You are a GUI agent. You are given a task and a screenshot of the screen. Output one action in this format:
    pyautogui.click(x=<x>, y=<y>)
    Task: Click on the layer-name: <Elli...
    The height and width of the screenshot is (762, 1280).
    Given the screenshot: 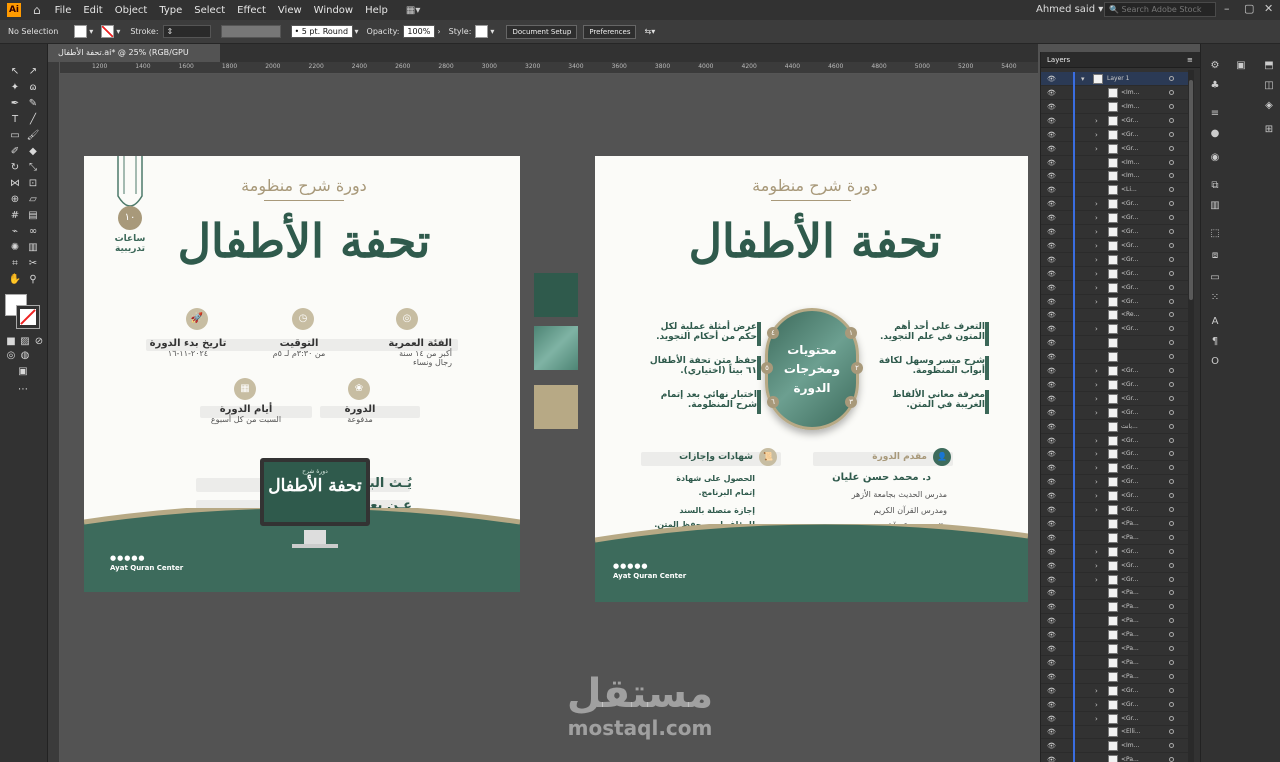 What is the action you would take?
    pyautogui.click(x=1131, y=732)
    